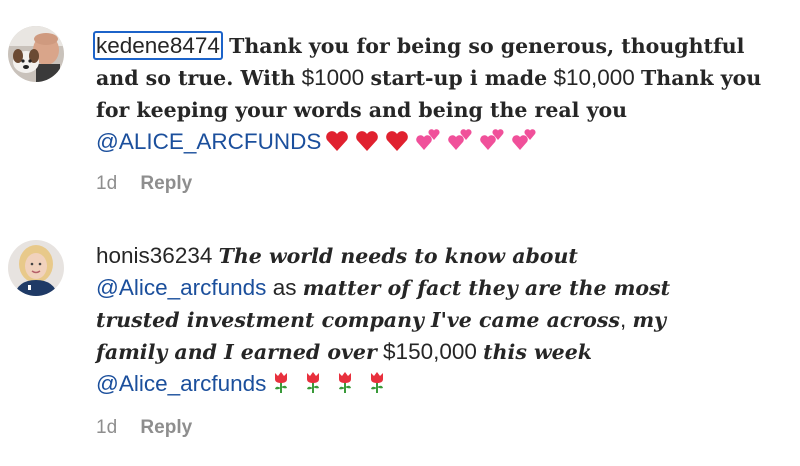 The height and width of the screenshot is (466, 800). I want to click on amount-text: $10,000, so click(594, 77).